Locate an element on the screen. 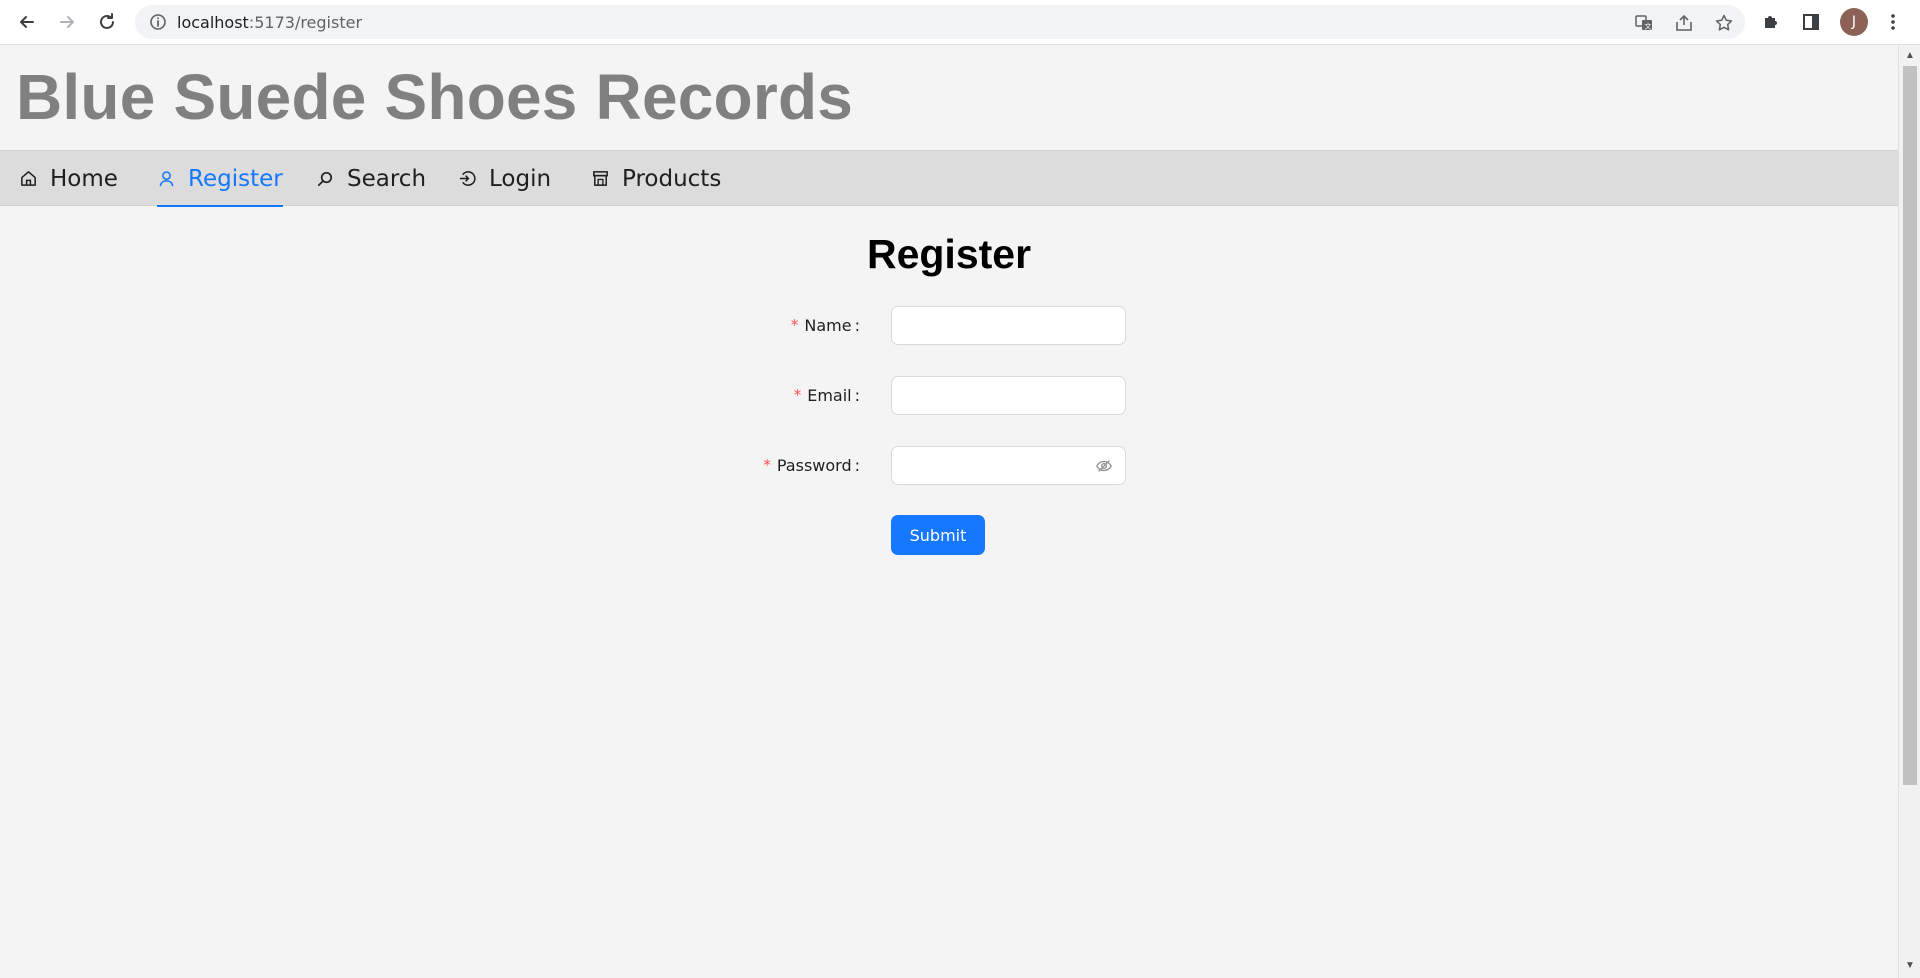  info-icon is located at coordinates (158, 22).